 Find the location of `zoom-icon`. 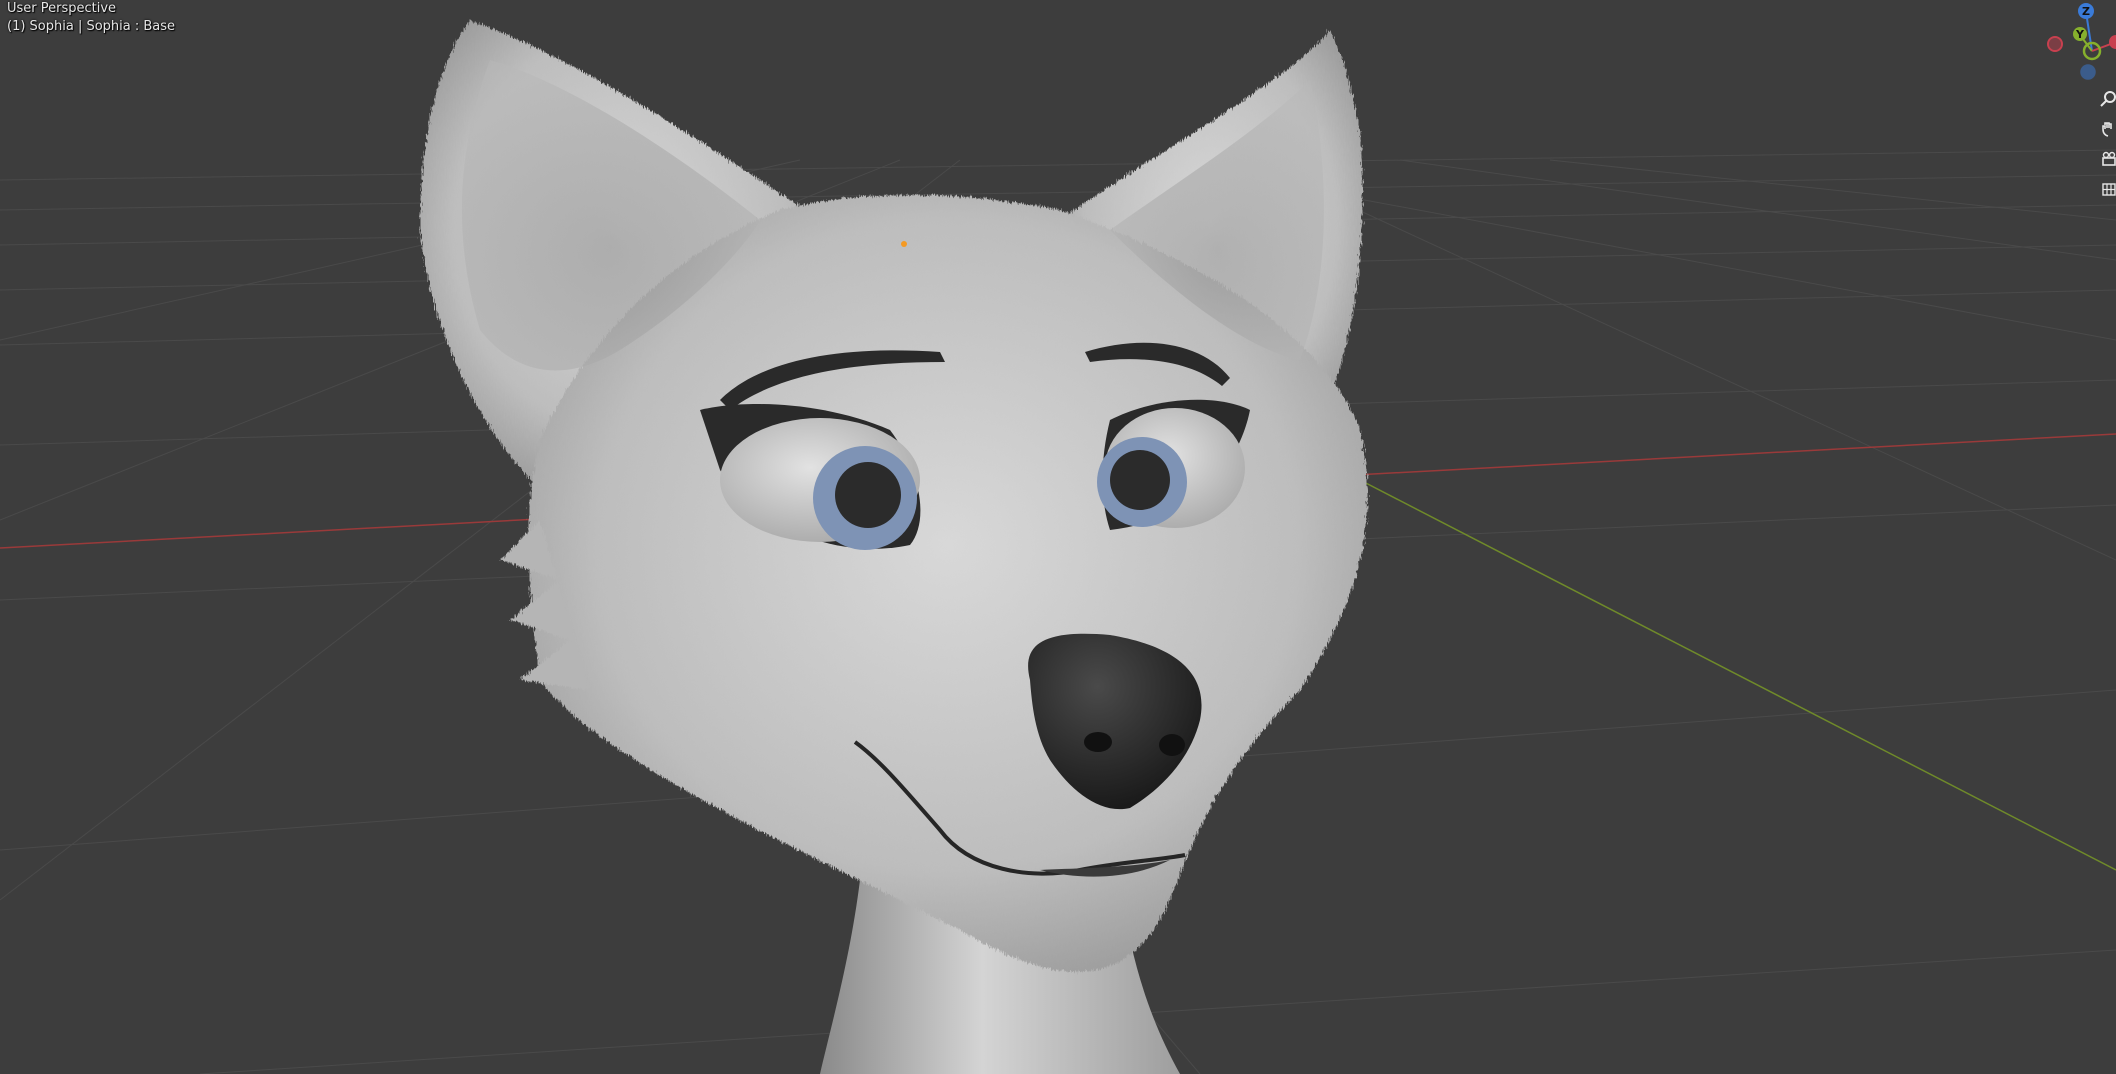

zoom-icon is located at coordinates (2108, 99).